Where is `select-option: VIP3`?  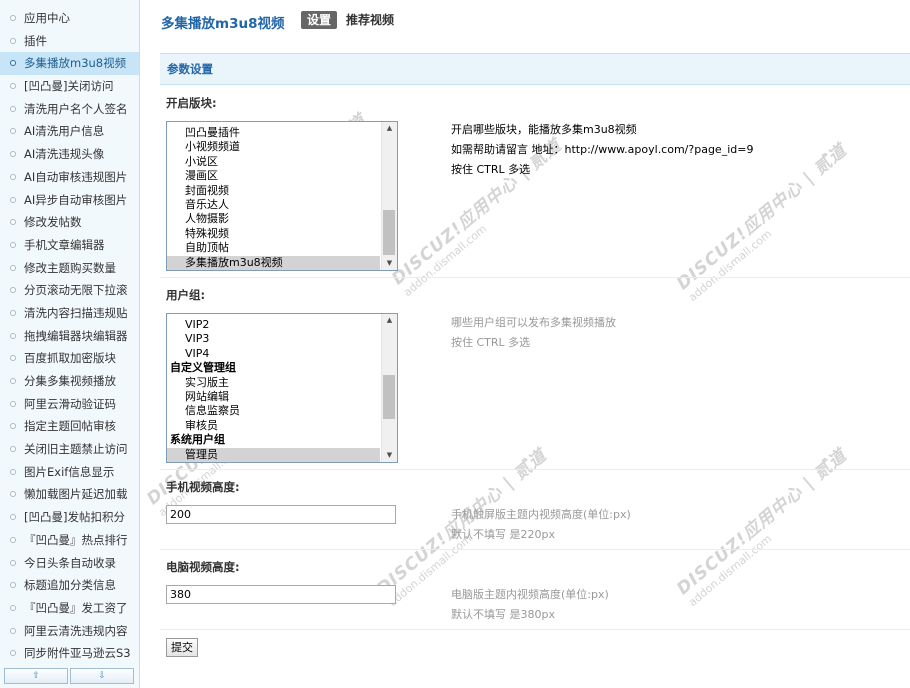
select-option: VIP3 is located at coordinates (273, 339).